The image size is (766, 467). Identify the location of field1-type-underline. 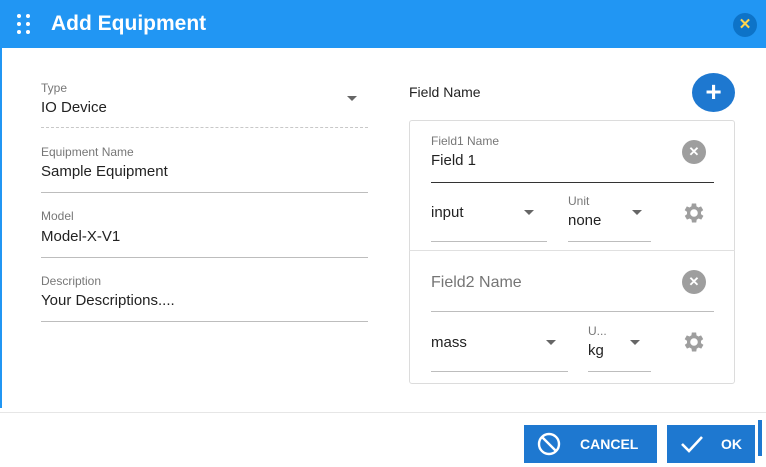
(489, 241).